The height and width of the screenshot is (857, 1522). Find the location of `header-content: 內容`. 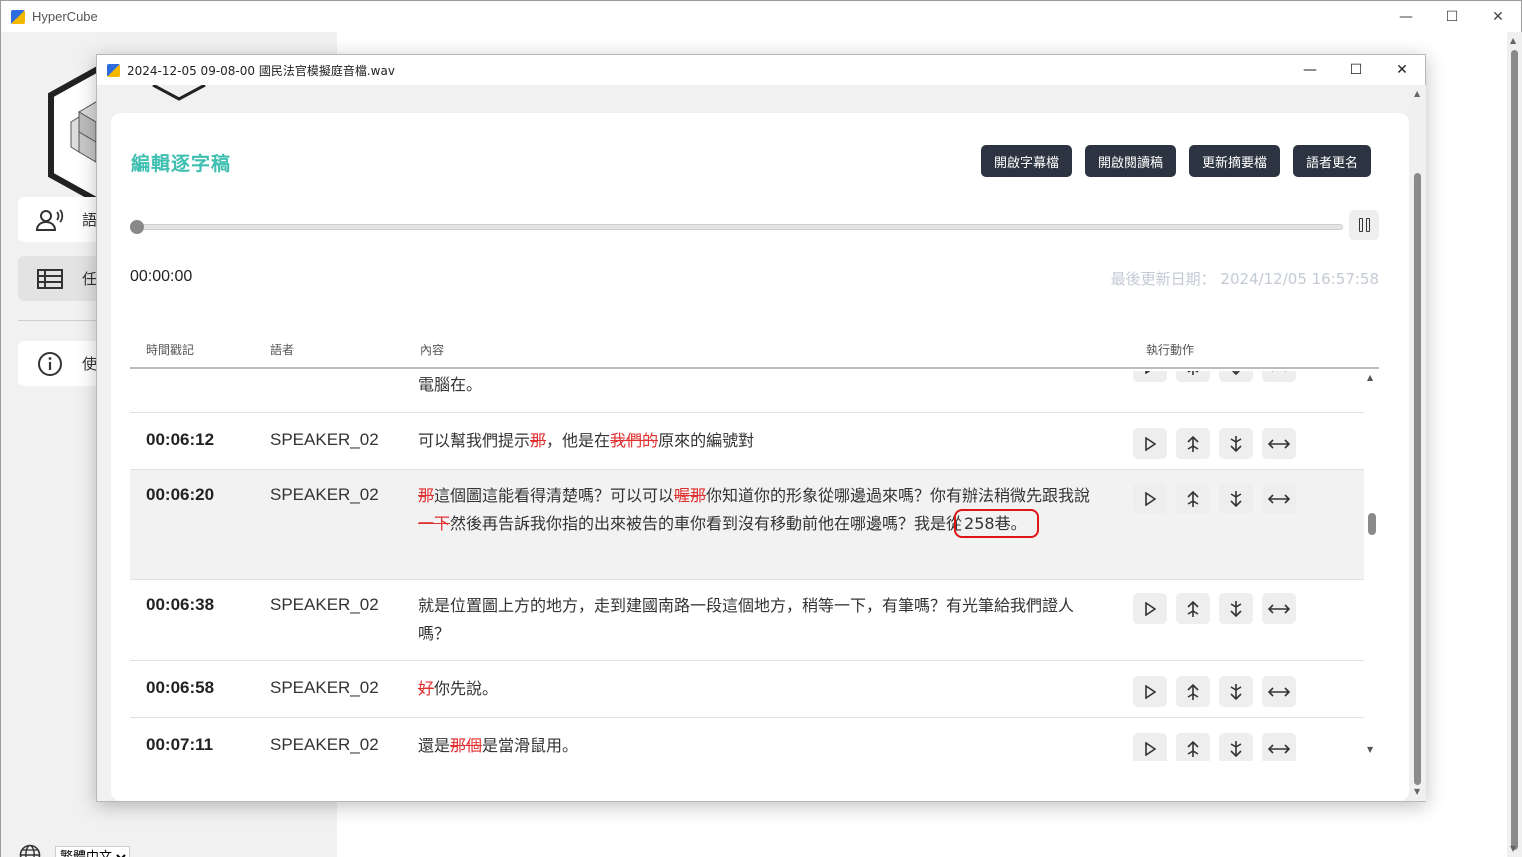

header-content: 內容 is located at coordinates (432, 350).